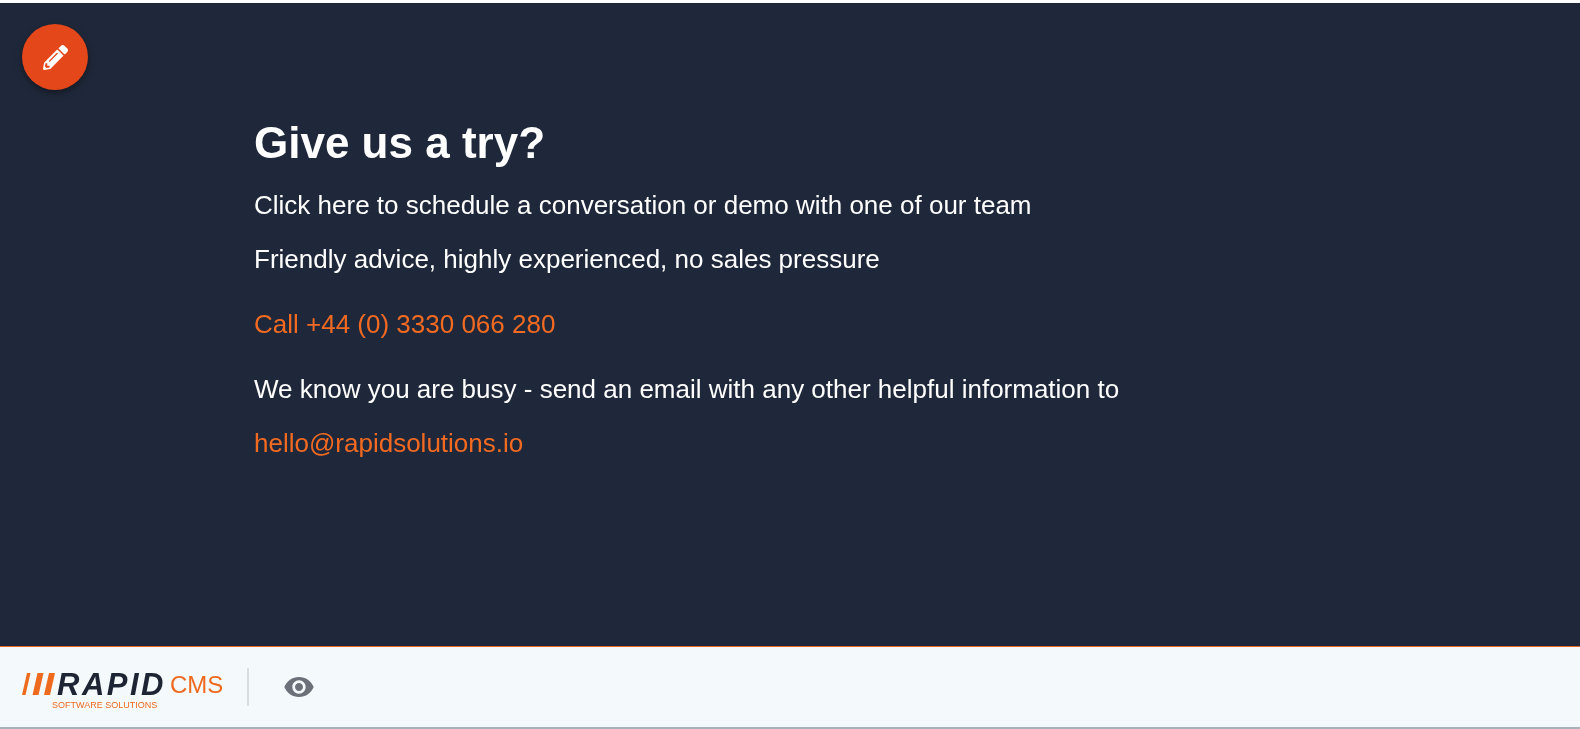 The image size is (1580, 729). What do you see at coordinates (196, 684) in the screenshot?
I see `logo-product-name: CMS` at bounding box center [196, 684].